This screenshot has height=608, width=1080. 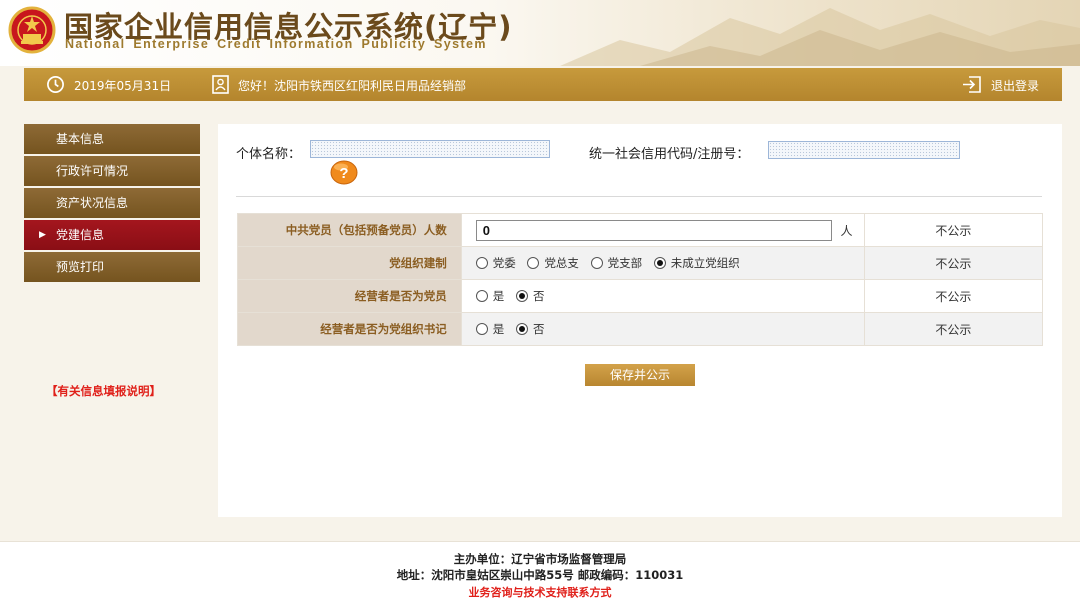 I want to click on table-row: 中共党员（包括预备党员）人数 人 不公示, so click(x=640, y=230).